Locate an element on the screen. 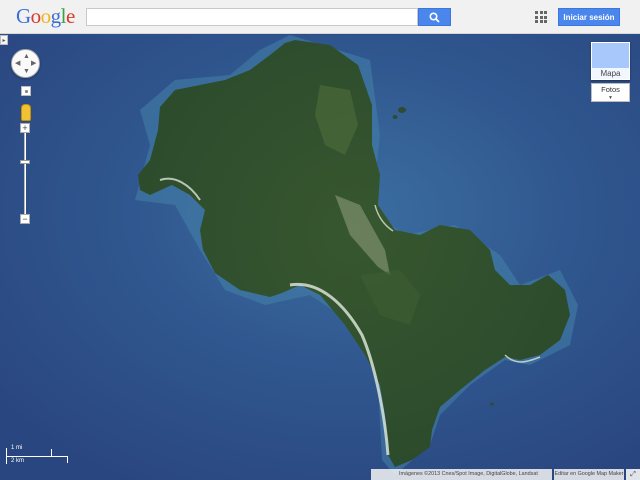  panel-toggle-button: ▸ is located at coordinates (4, 40).